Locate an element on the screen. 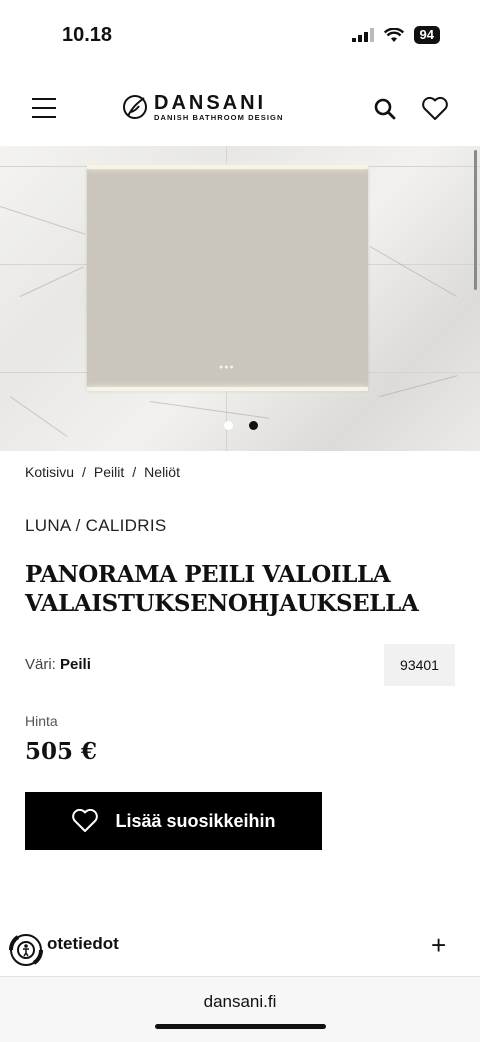 The height and width of the screenshot is (1042, 480). expand-plus-icon: + is located at coordinates (438, 945).